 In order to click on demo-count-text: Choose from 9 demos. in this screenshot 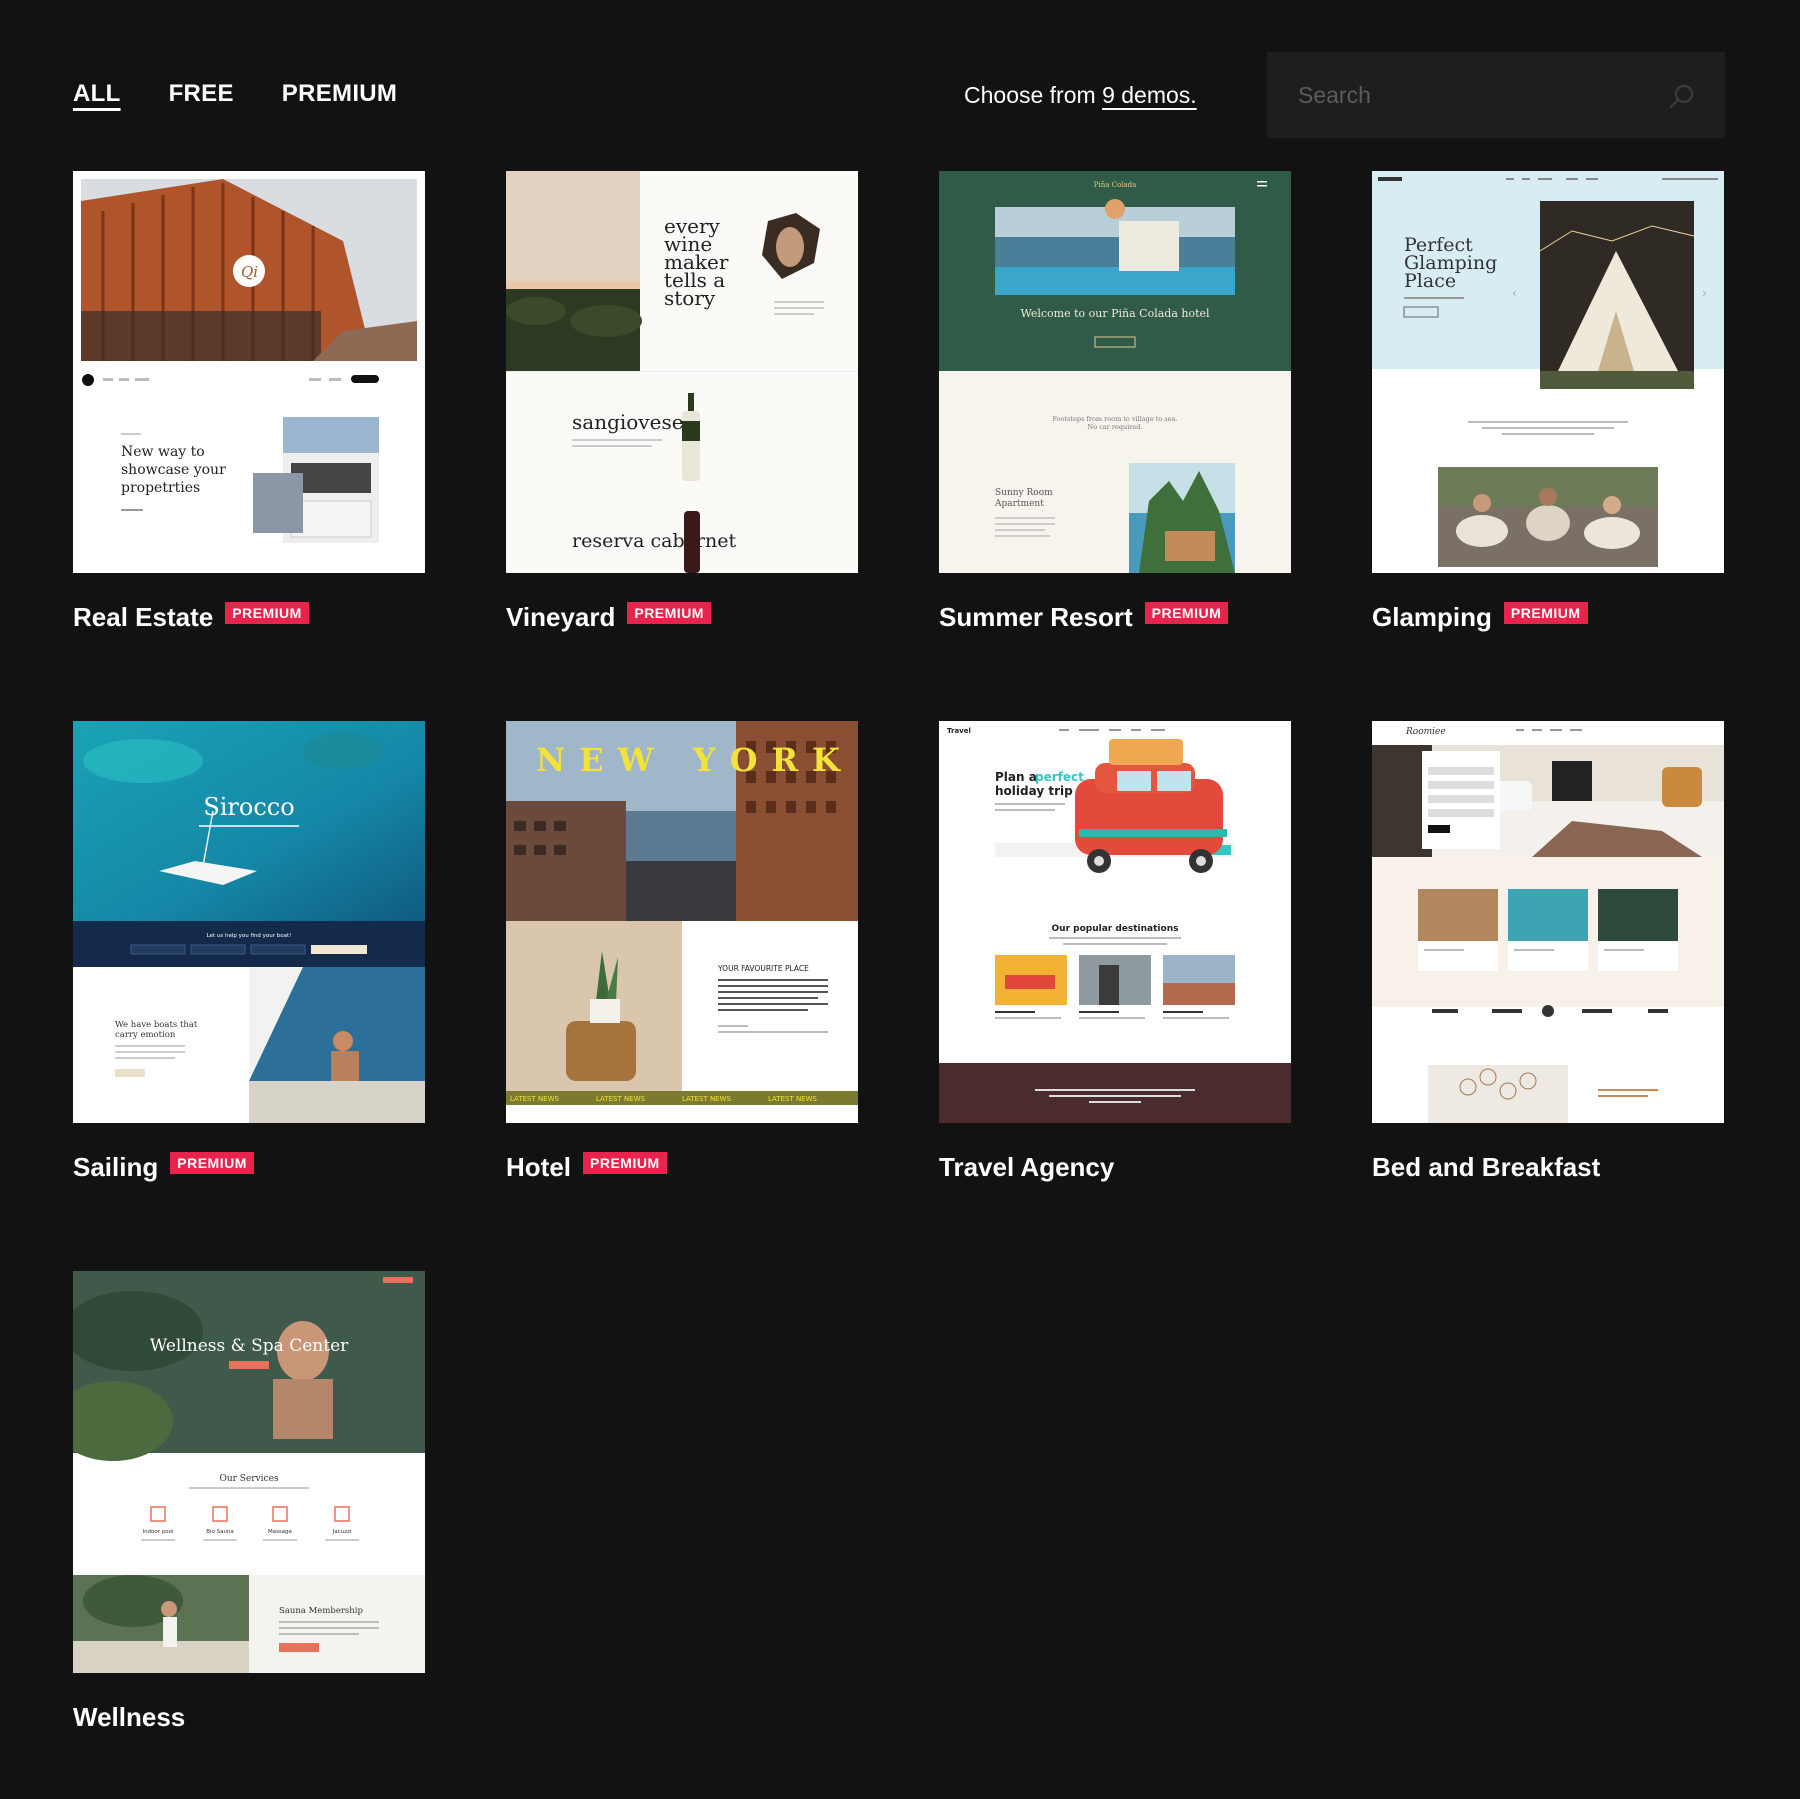, I will do `click(1080, 95)`.